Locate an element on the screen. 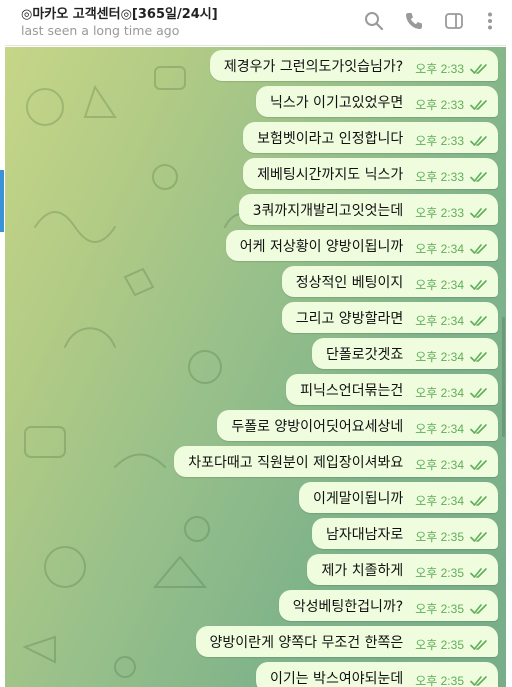 This screenshot has width=512, height=687. more-vert-icon is located at coordinates (490, 21).